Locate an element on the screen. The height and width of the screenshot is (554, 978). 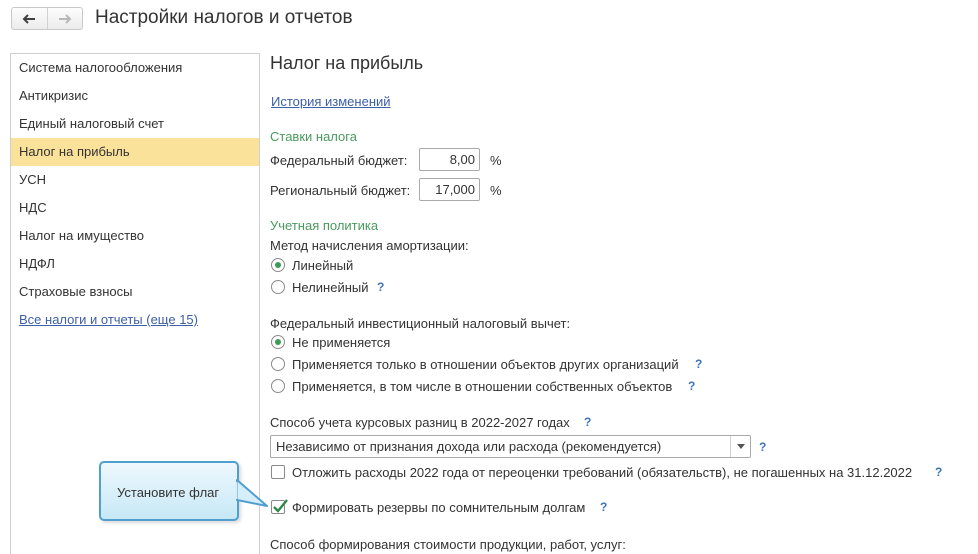
sidebar-item-insurance: Страховые взносы is located at coordinates (135, 292).